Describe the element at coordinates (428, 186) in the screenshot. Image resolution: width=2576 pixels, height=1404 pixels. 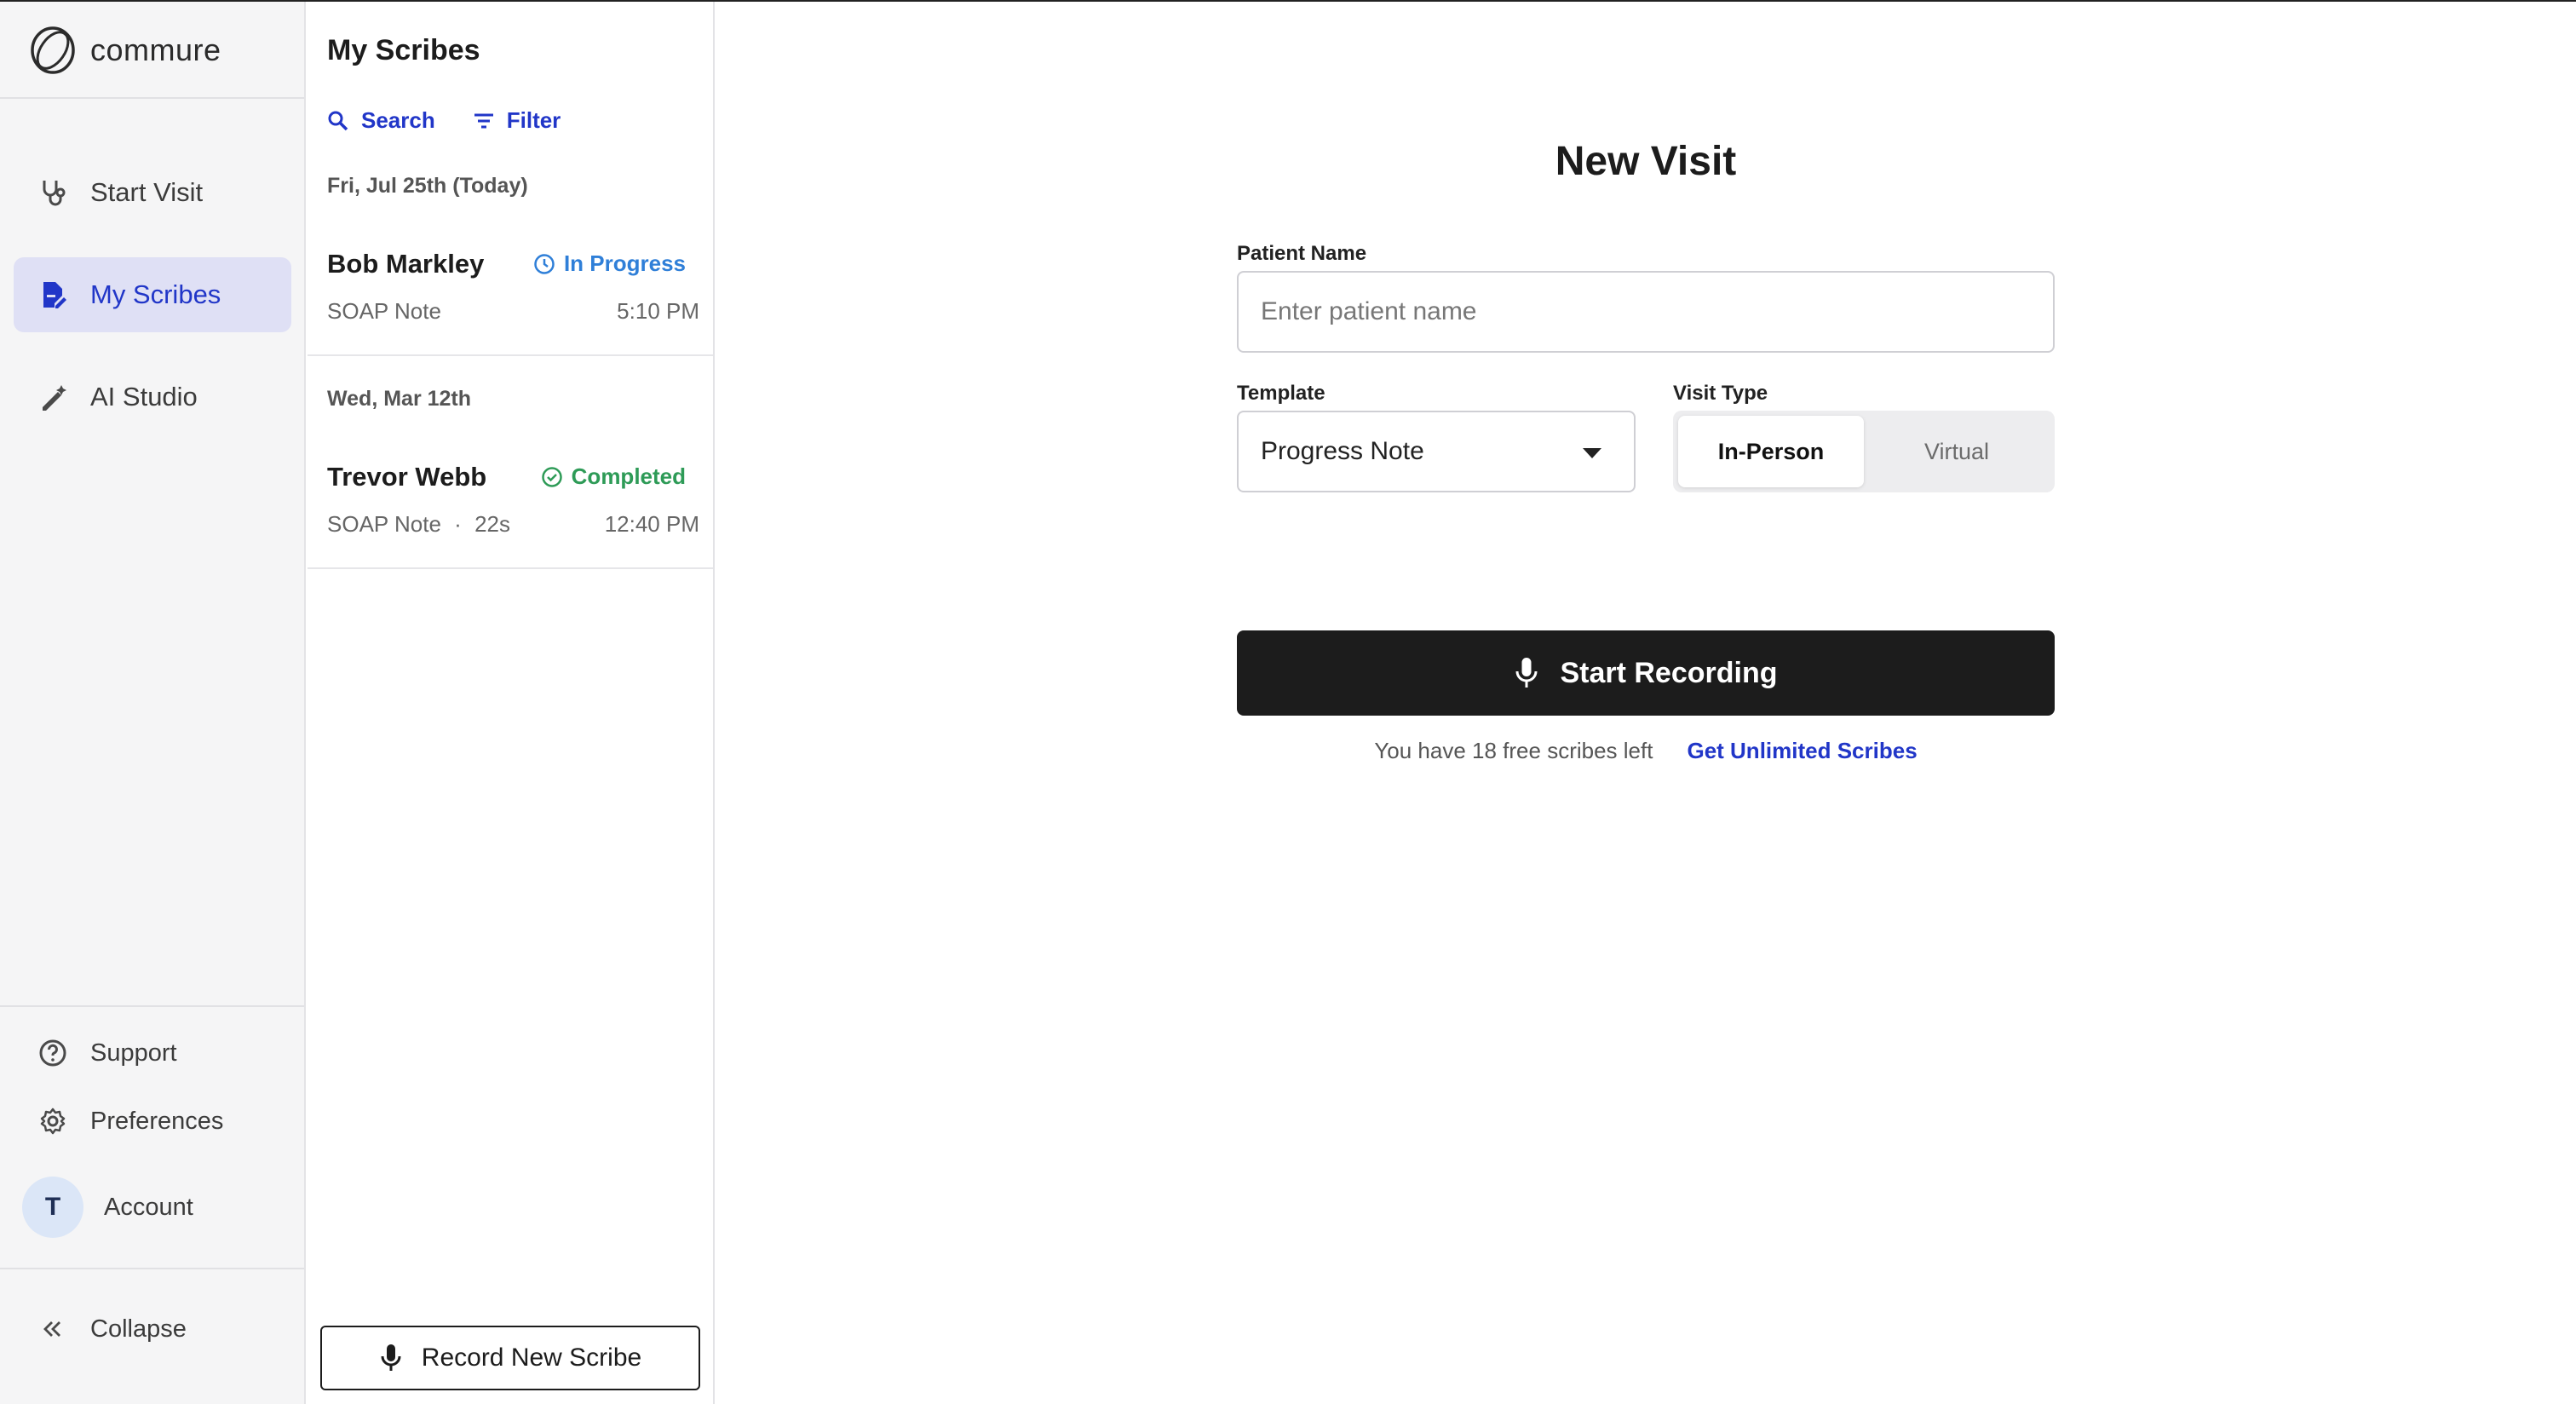
I see `date-group-header: Fri, Jul 25th (Today)` at that location.